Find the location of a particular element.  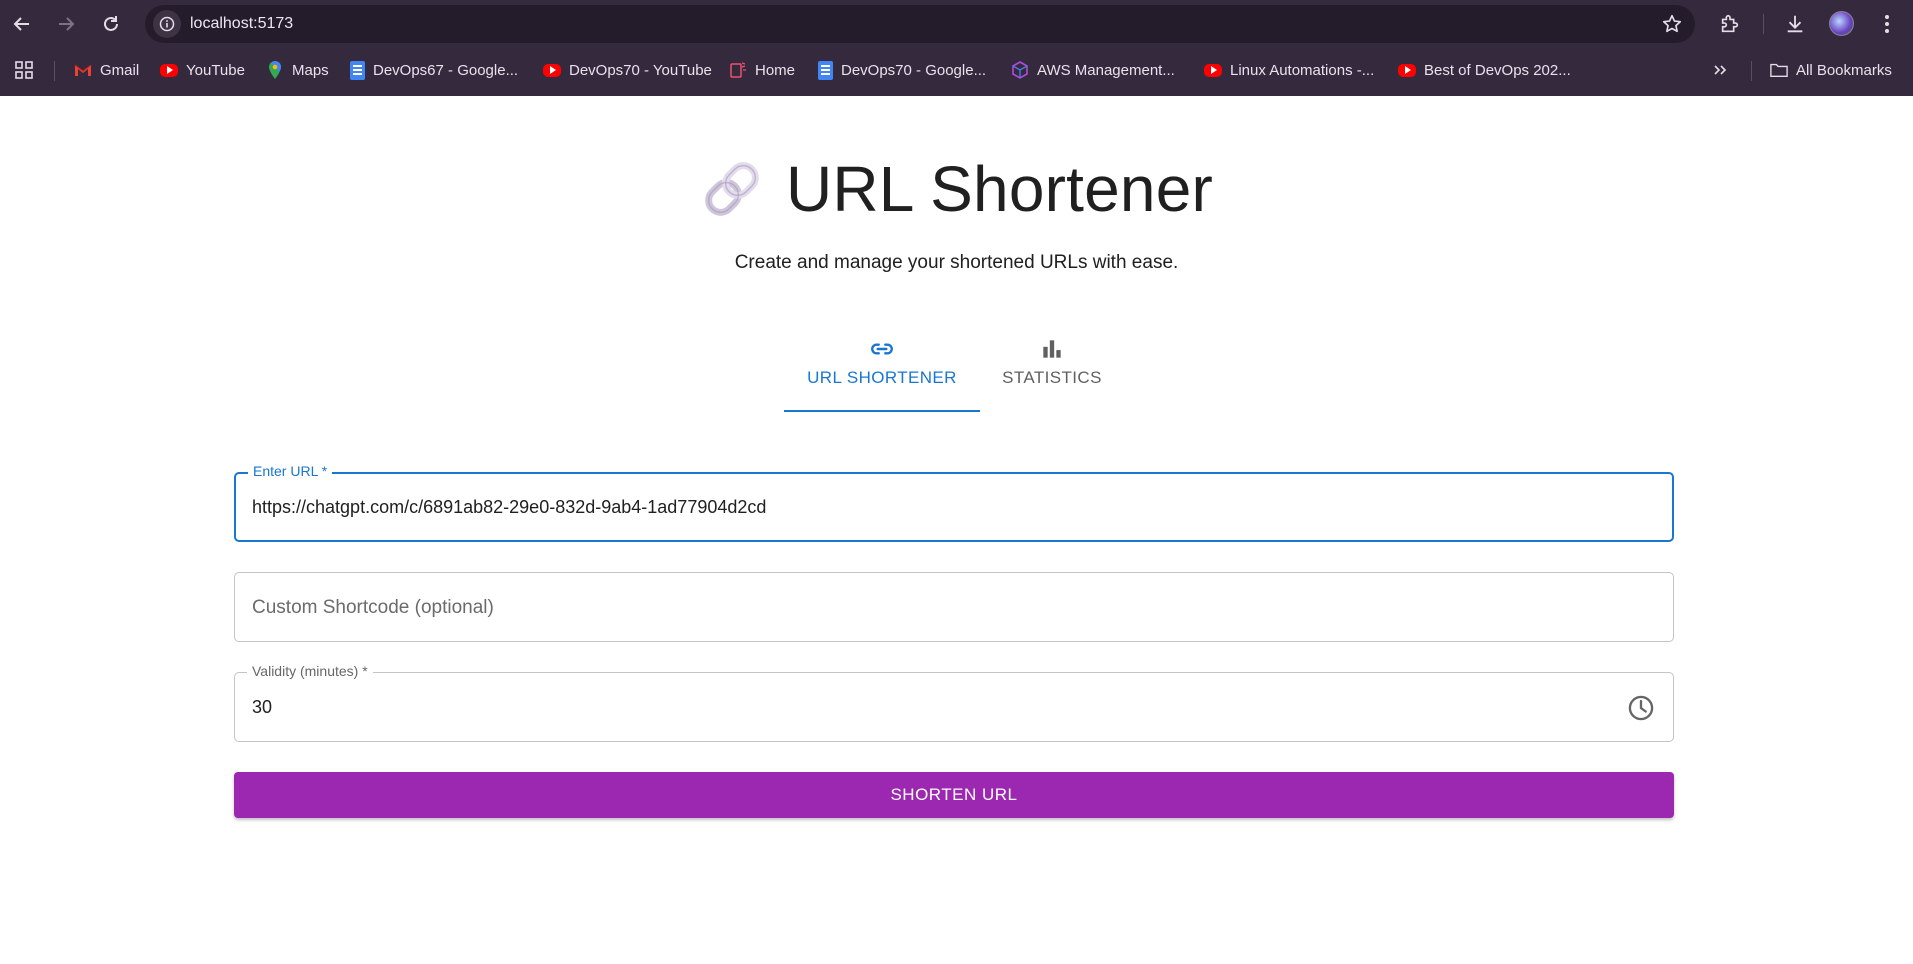

home-icon is located at coordinates (738, 70).